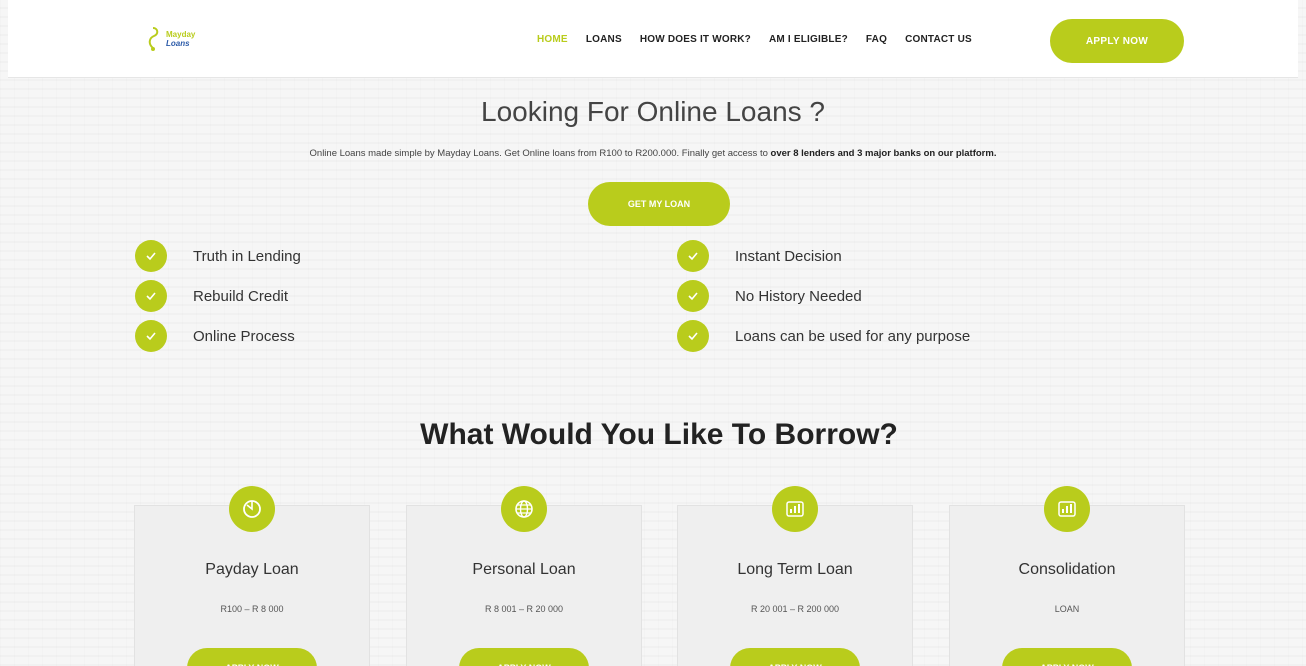 The image size is (1306, 666). I want to click on loan-card-consolidation: Consolidation LOAN APPLY NOW, so click(1067, 576).